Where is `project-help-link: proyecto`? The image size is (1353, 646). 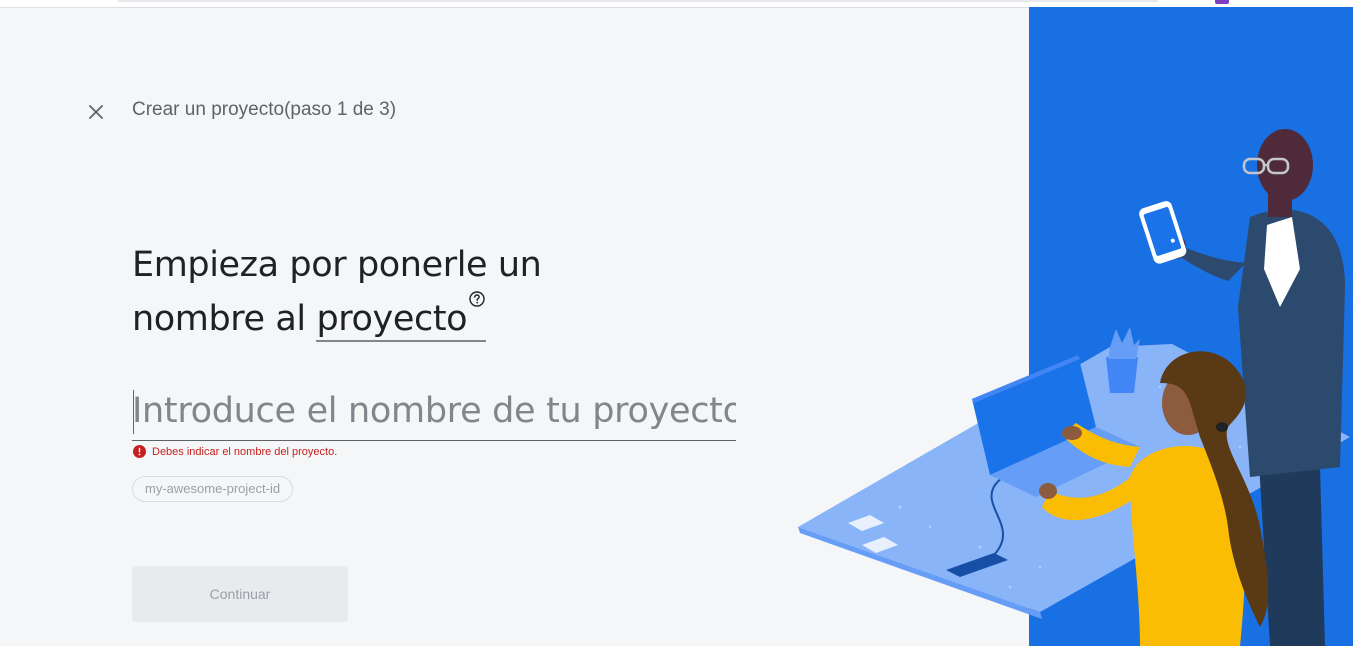 project-help-link: proyecto is located at coordinates (401, 316).